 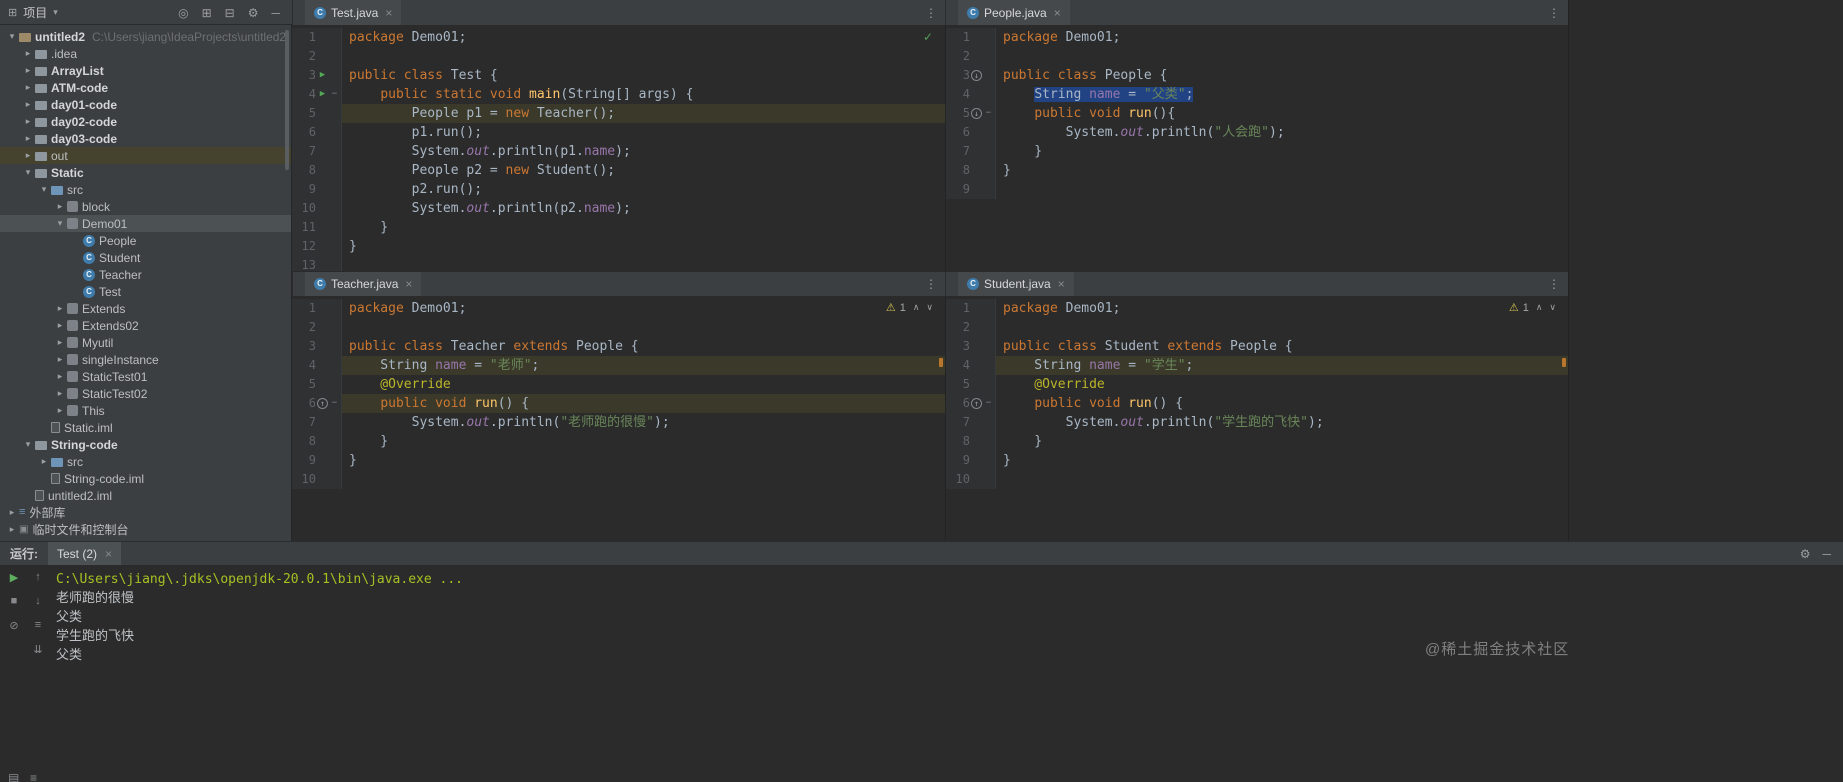 I want to click on chevron-down-icon: ▾, so click(x=55, y=12).